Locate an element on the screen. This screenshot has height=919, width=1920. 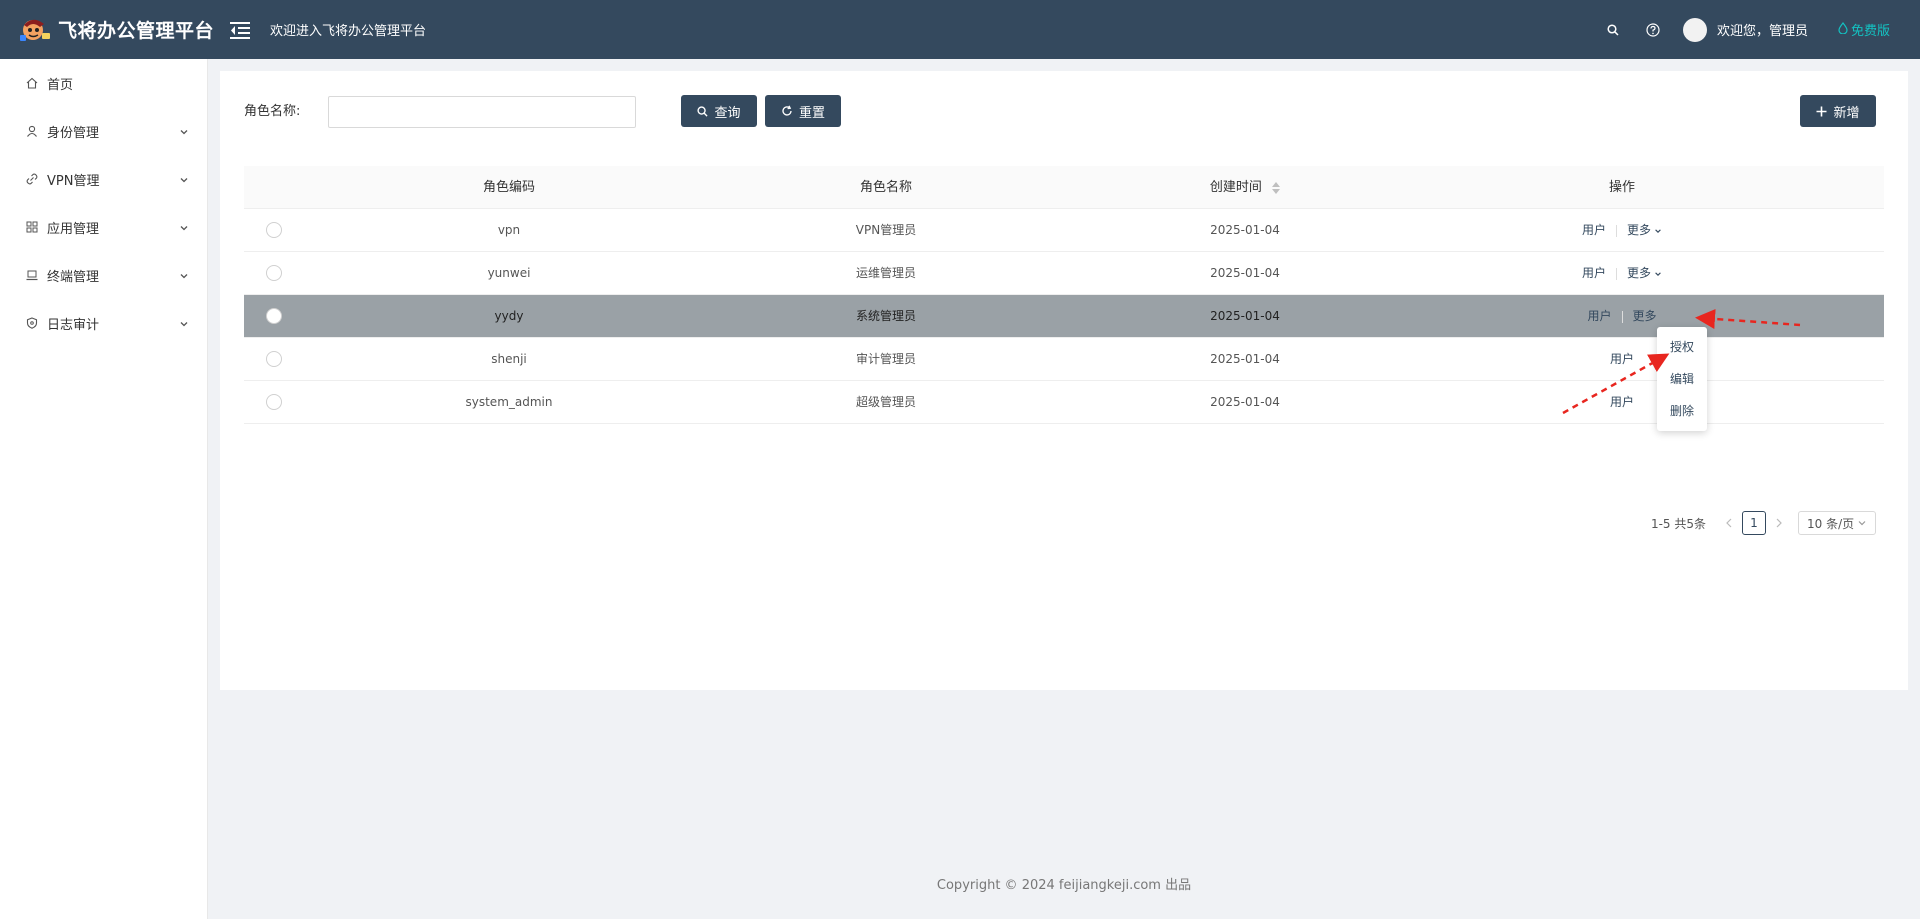
plus-icon is located at coordinates (1821, 111).